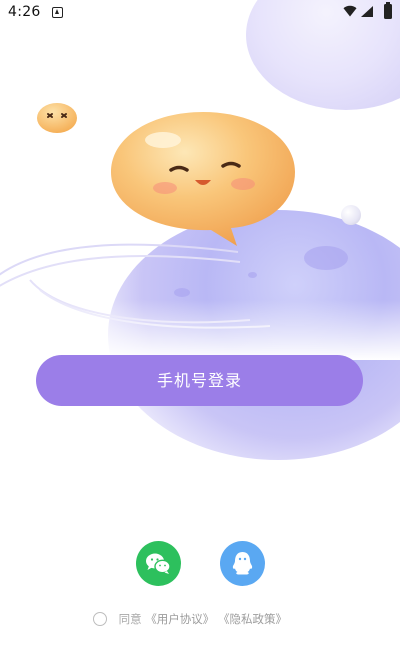  Describe the element at coordinates (200, 330) in the screenshot. I see `illustration-fade` at that location.